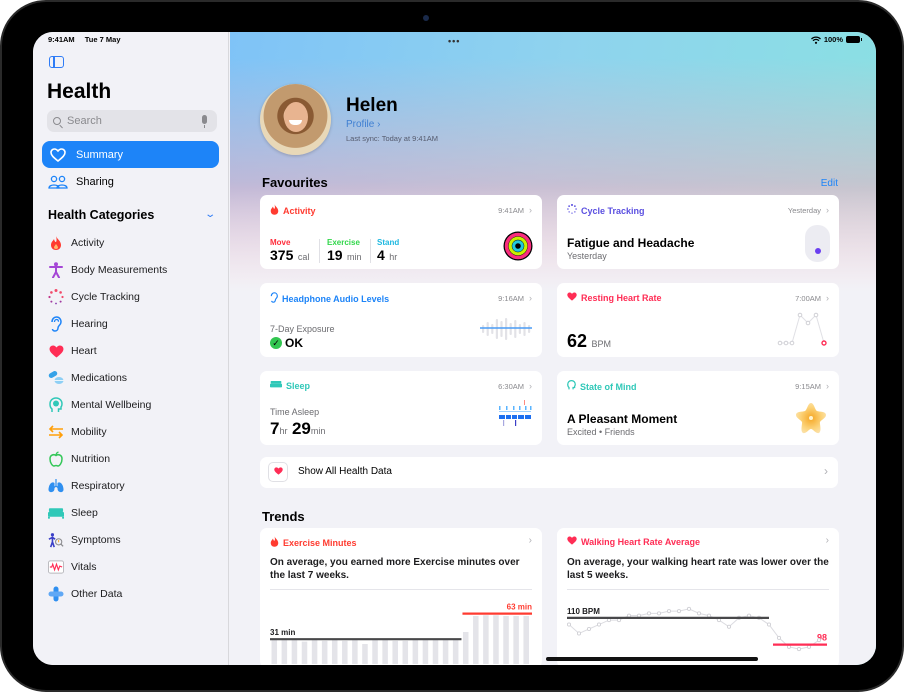  I want to click on vitals-icon, so click(56, 567).